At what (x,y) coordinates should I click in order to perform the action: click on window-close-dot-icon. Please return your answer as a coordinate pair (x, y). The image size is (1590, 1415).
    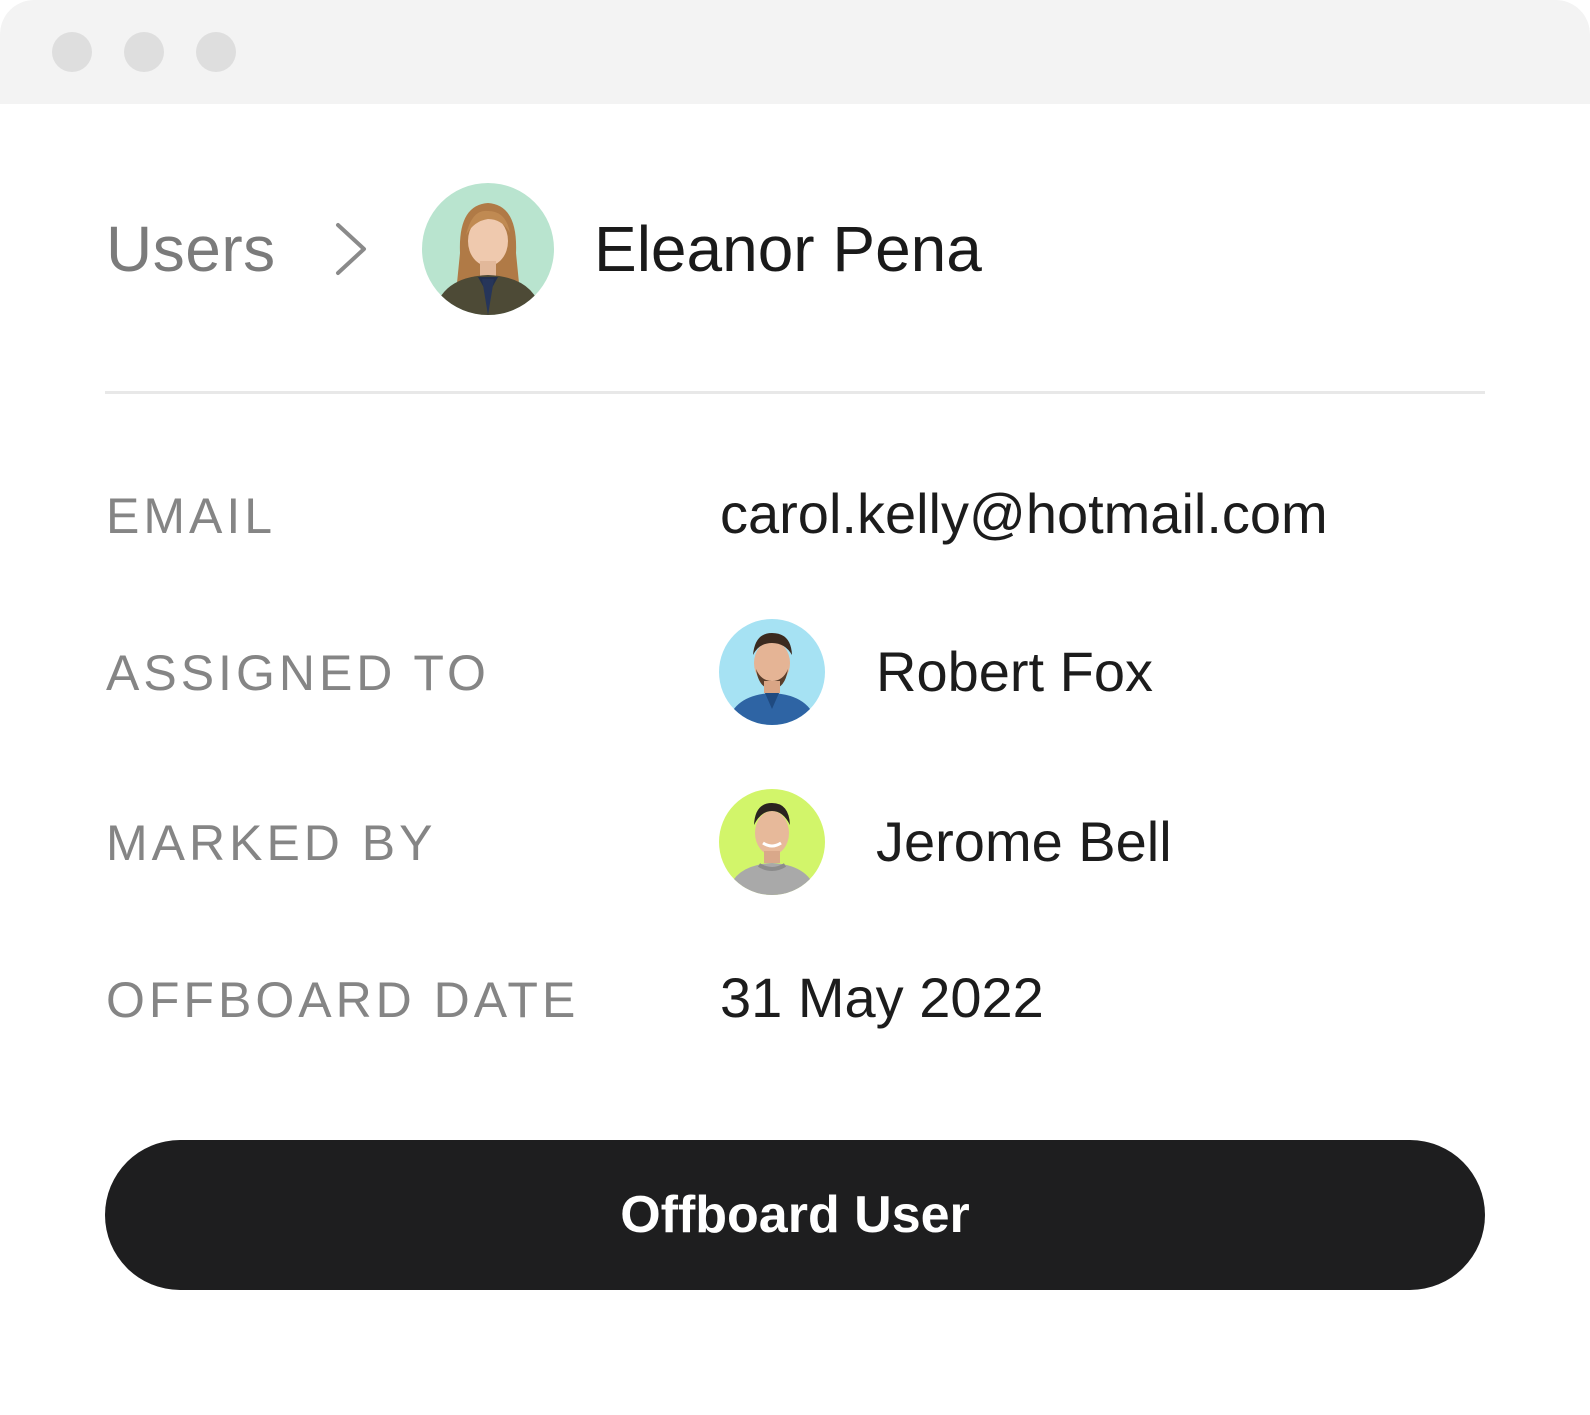
    Looking at the image, I should click on (72, 52).